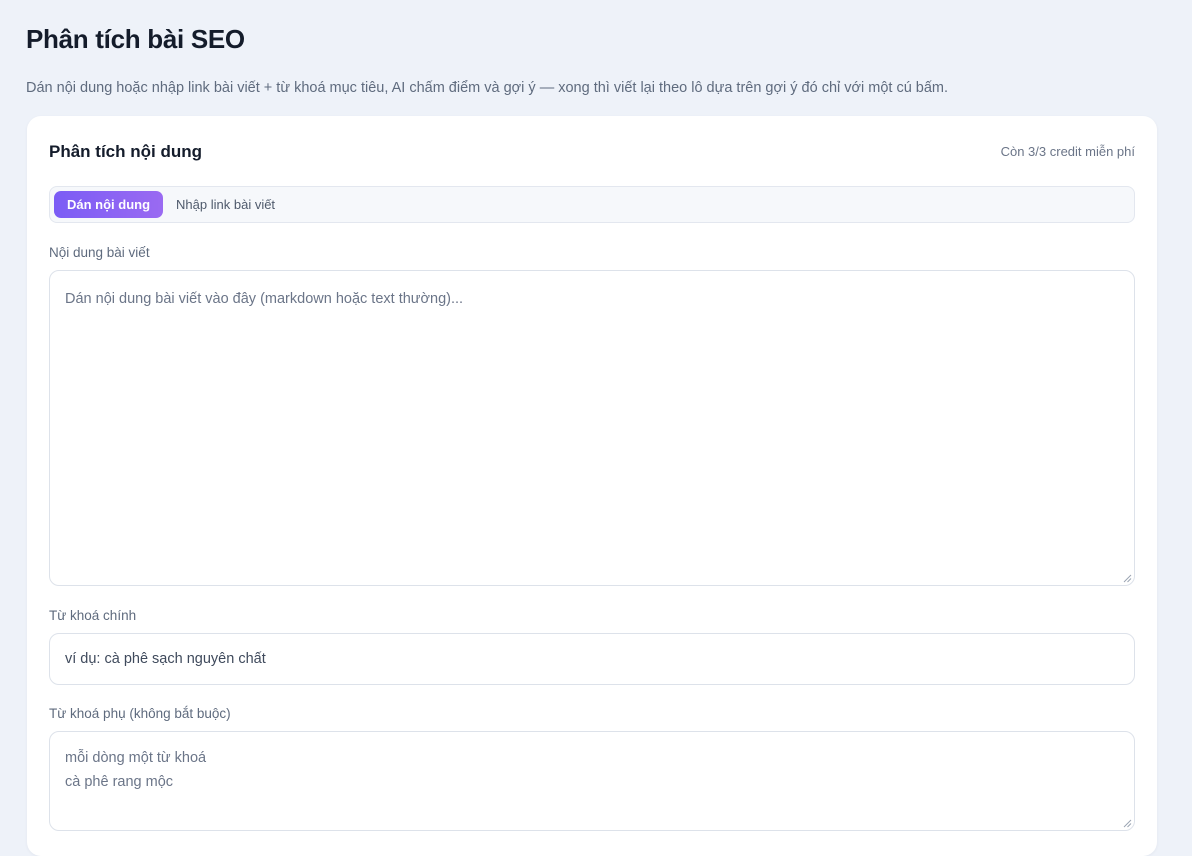 The image size is (1192, 856). What do you see at coordinates (135, 39) in the screenshot?
I see `page-title: Phân tích bài SEO` at bounding box center [135, 39].